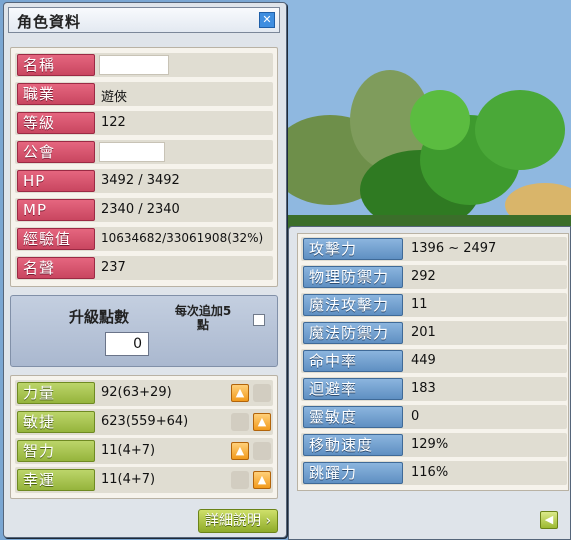  I want to click on auto-assign-label: 每次追加5 點, so click(203, 318).